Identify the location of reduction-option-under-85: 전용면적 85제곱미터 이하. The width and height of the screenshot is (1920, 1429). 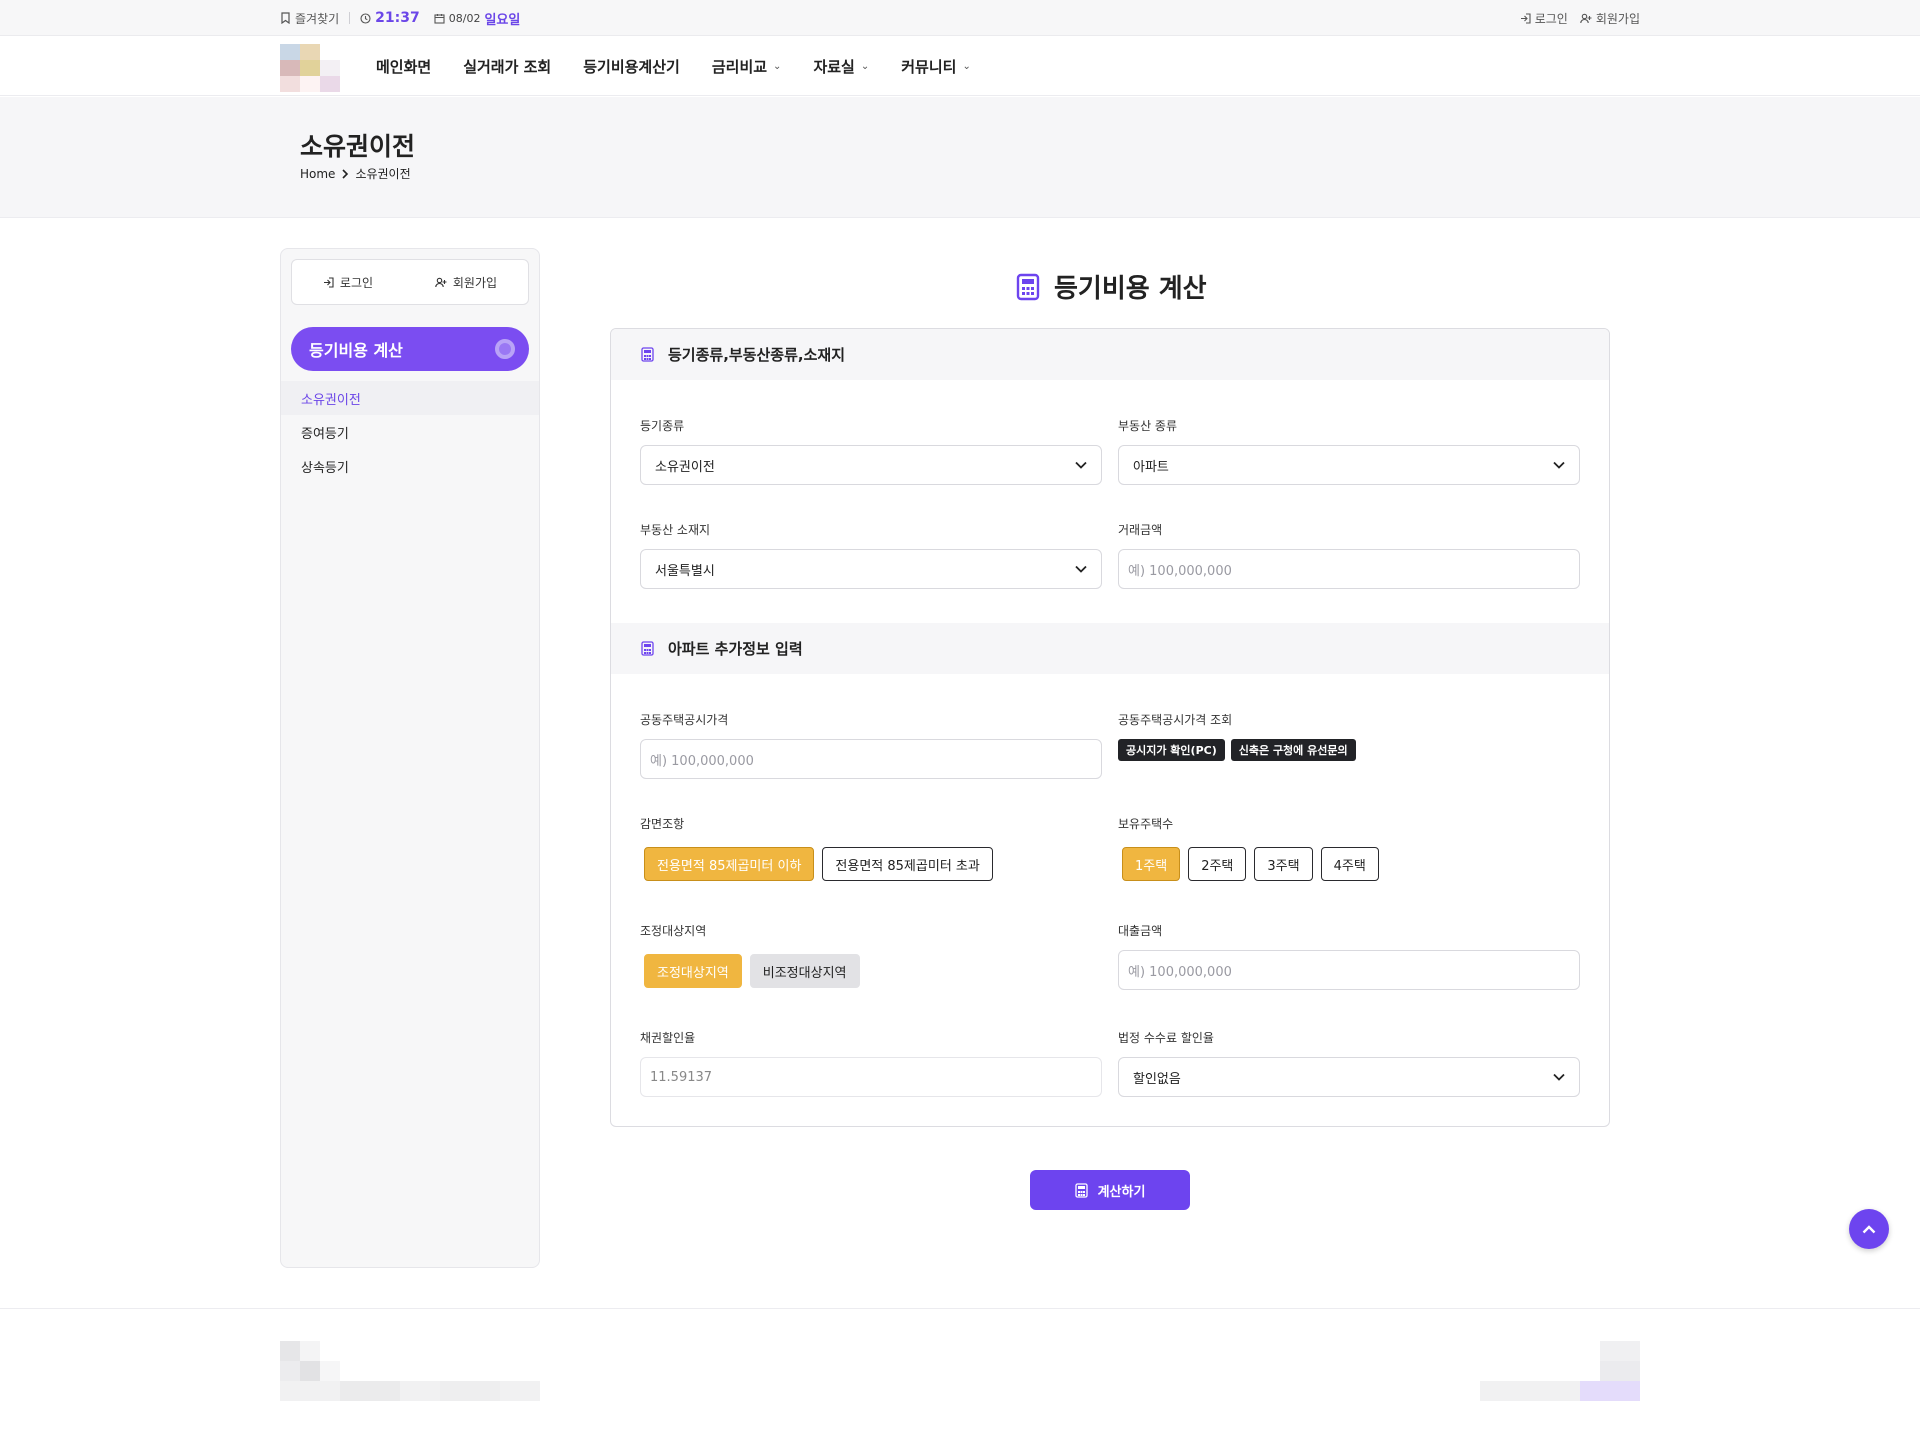
(729, 864).